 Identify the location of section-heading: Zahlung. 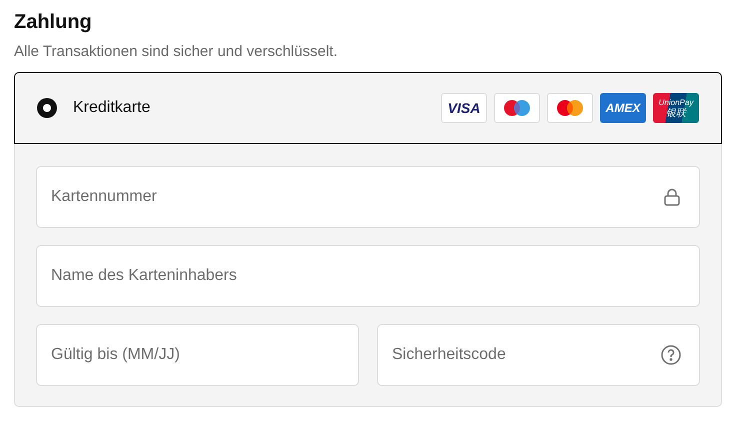
(53, 22).